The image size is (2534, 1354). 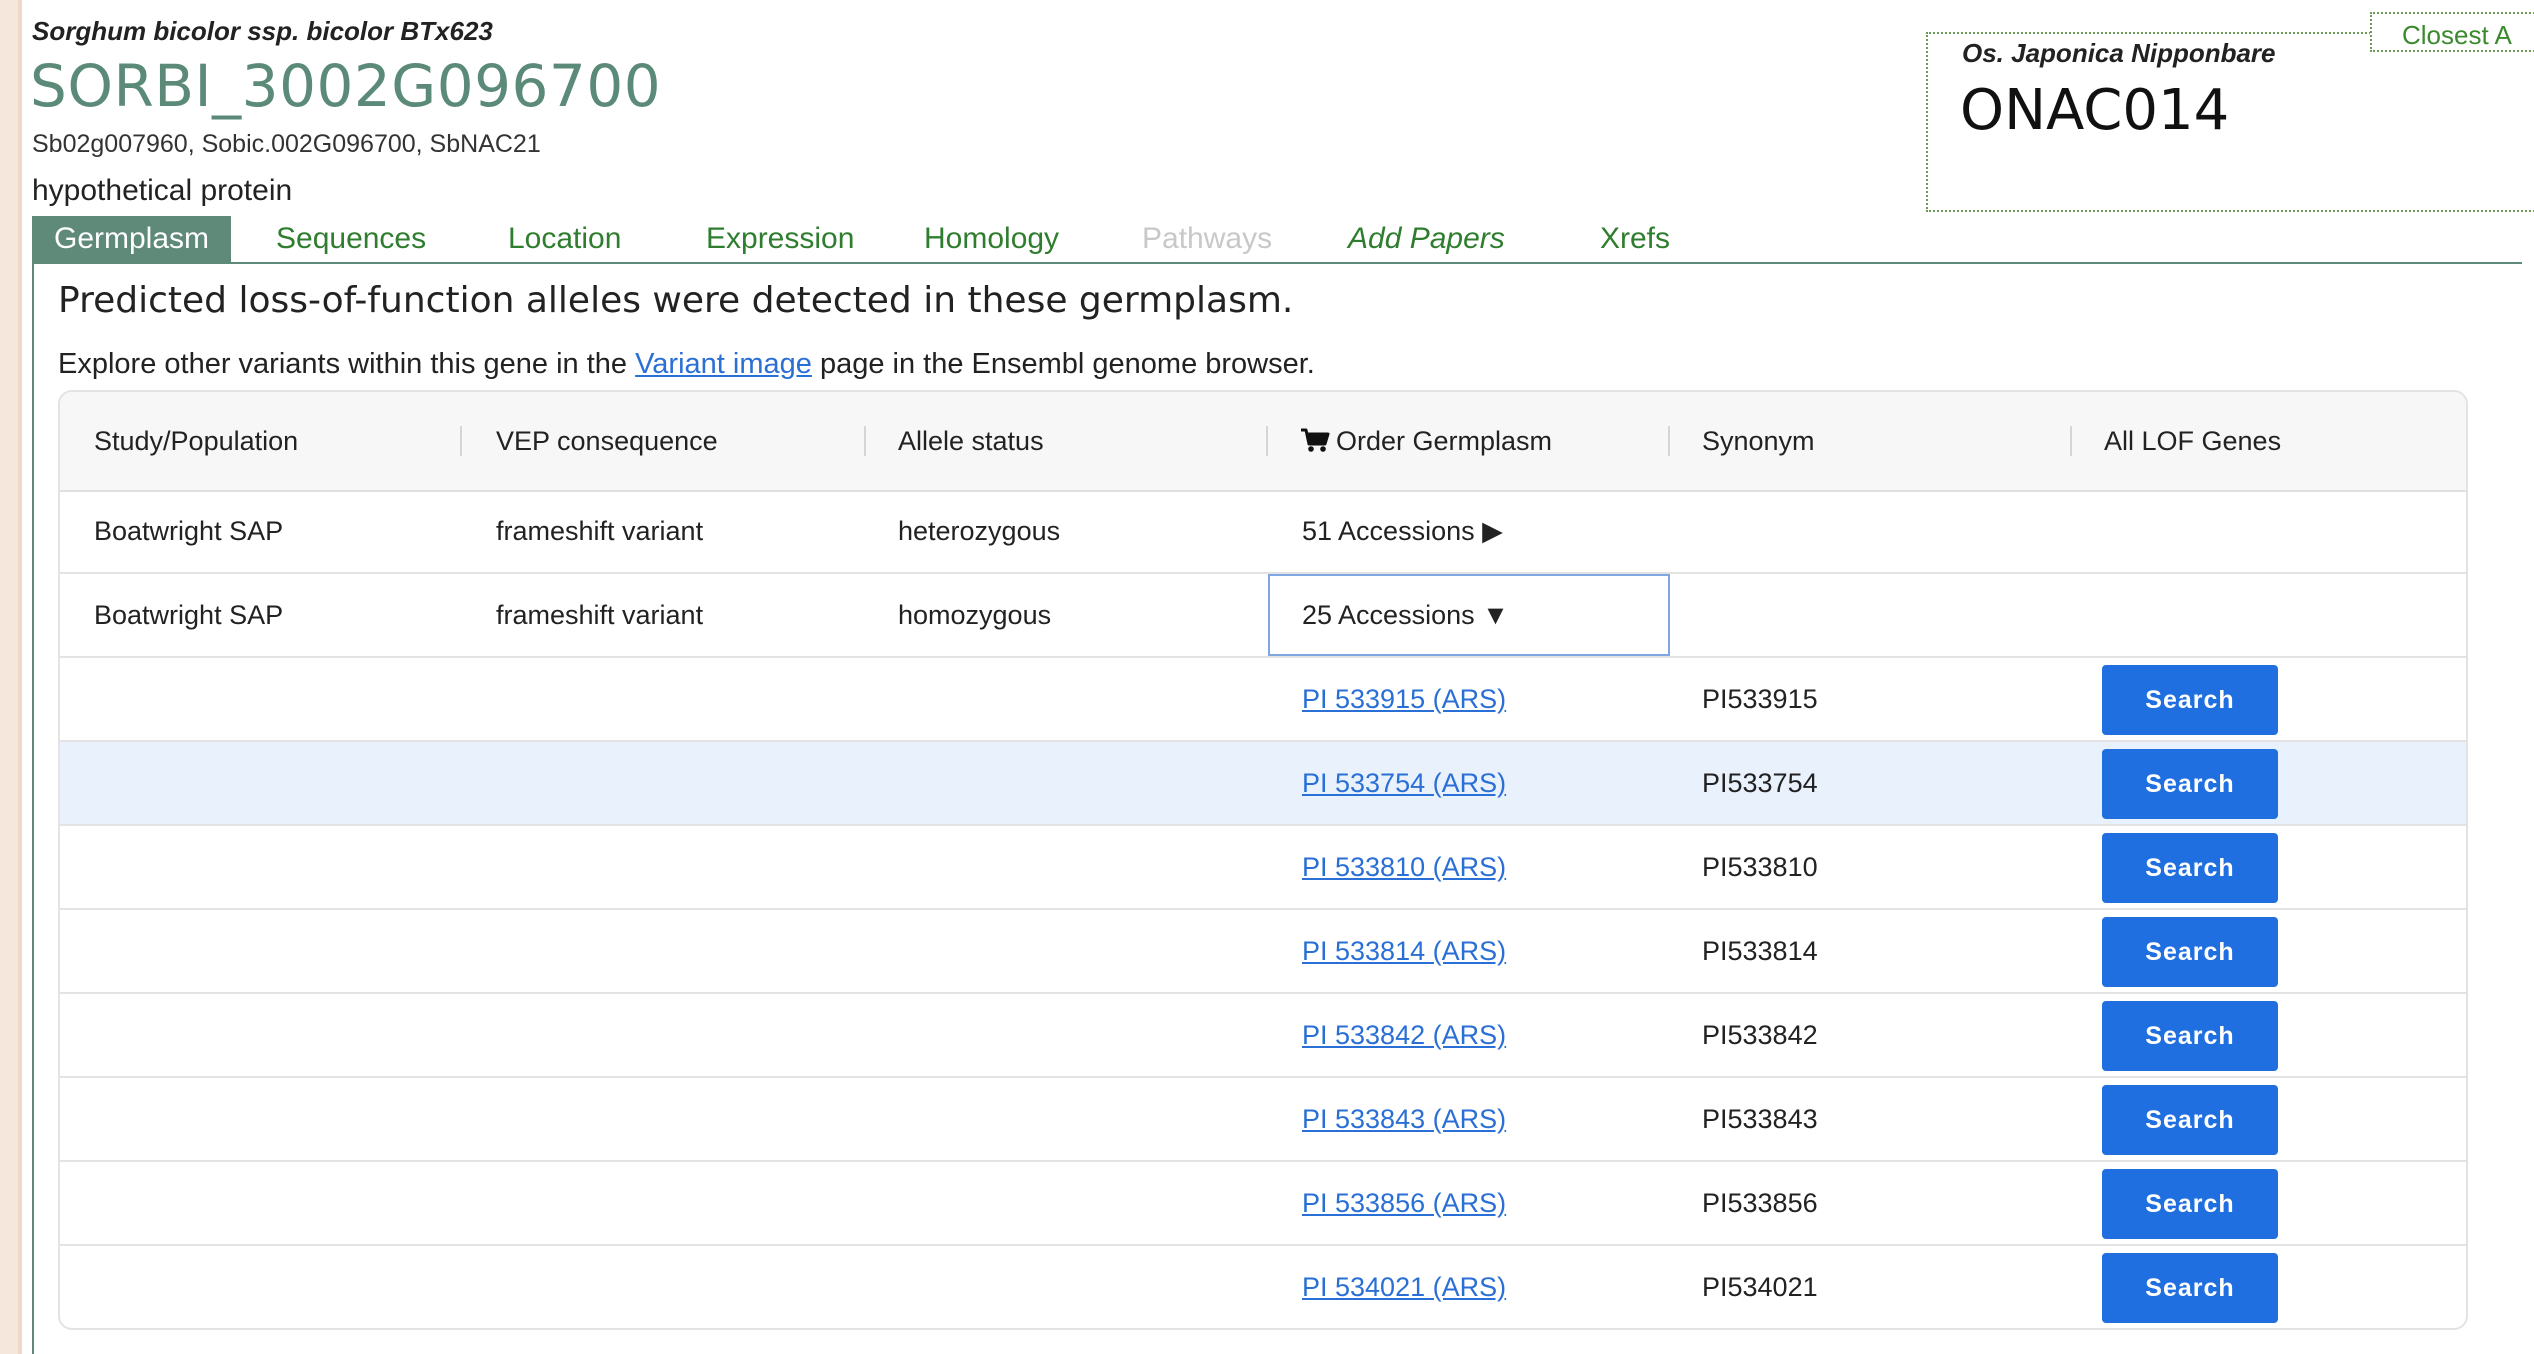 What do you see at coordinates (1758, 441) in the screenshot?
I see `header-synonym: Synonym` at bounding box center [1758, 441].